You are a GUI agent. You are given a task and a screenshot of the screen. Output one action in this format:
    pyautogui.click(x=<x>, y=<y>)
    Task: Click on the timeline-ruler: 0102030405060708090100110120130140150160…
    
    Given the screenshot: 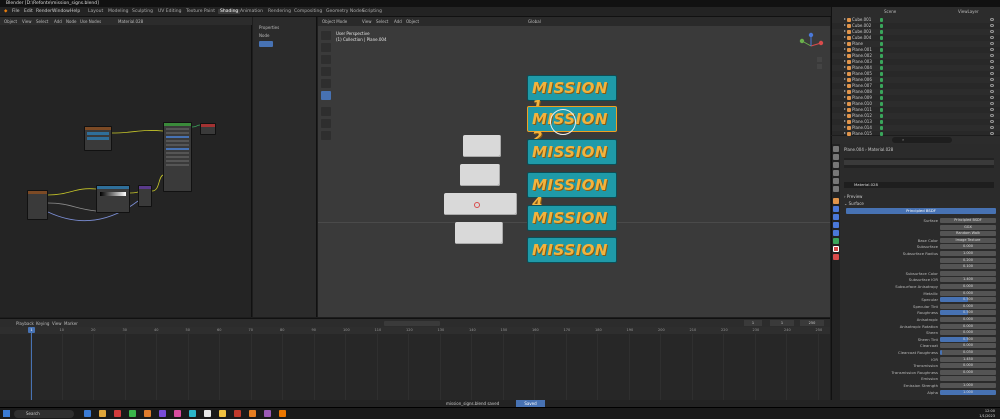 What is the action you would take?
    pyautogui.click(x=415, y=330)
    